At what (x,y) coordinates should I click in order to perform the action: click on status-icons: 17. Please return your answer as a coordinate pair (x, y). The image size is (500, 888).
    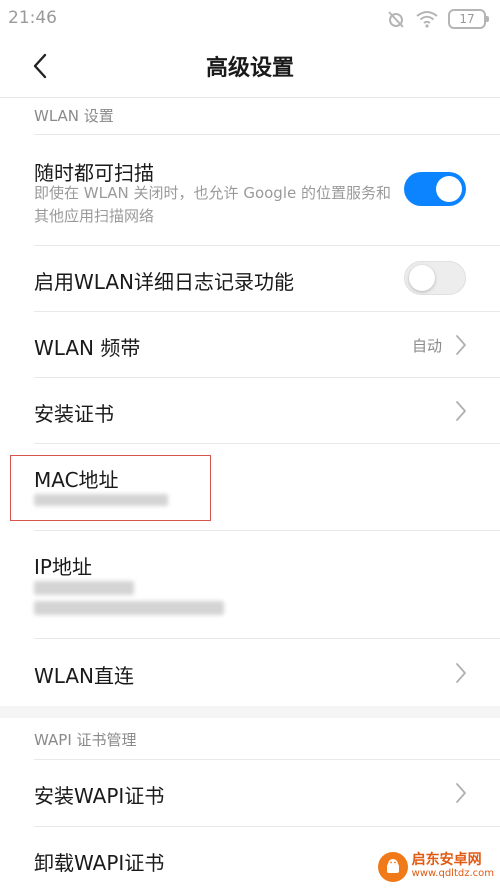
    Looking at the image, I should click on (437, 19).